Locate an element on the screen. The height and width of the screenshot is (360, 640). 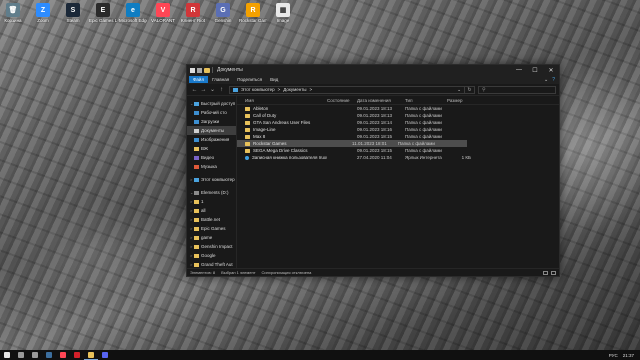
column-status: Состояние is located at coordinates (342, 100).